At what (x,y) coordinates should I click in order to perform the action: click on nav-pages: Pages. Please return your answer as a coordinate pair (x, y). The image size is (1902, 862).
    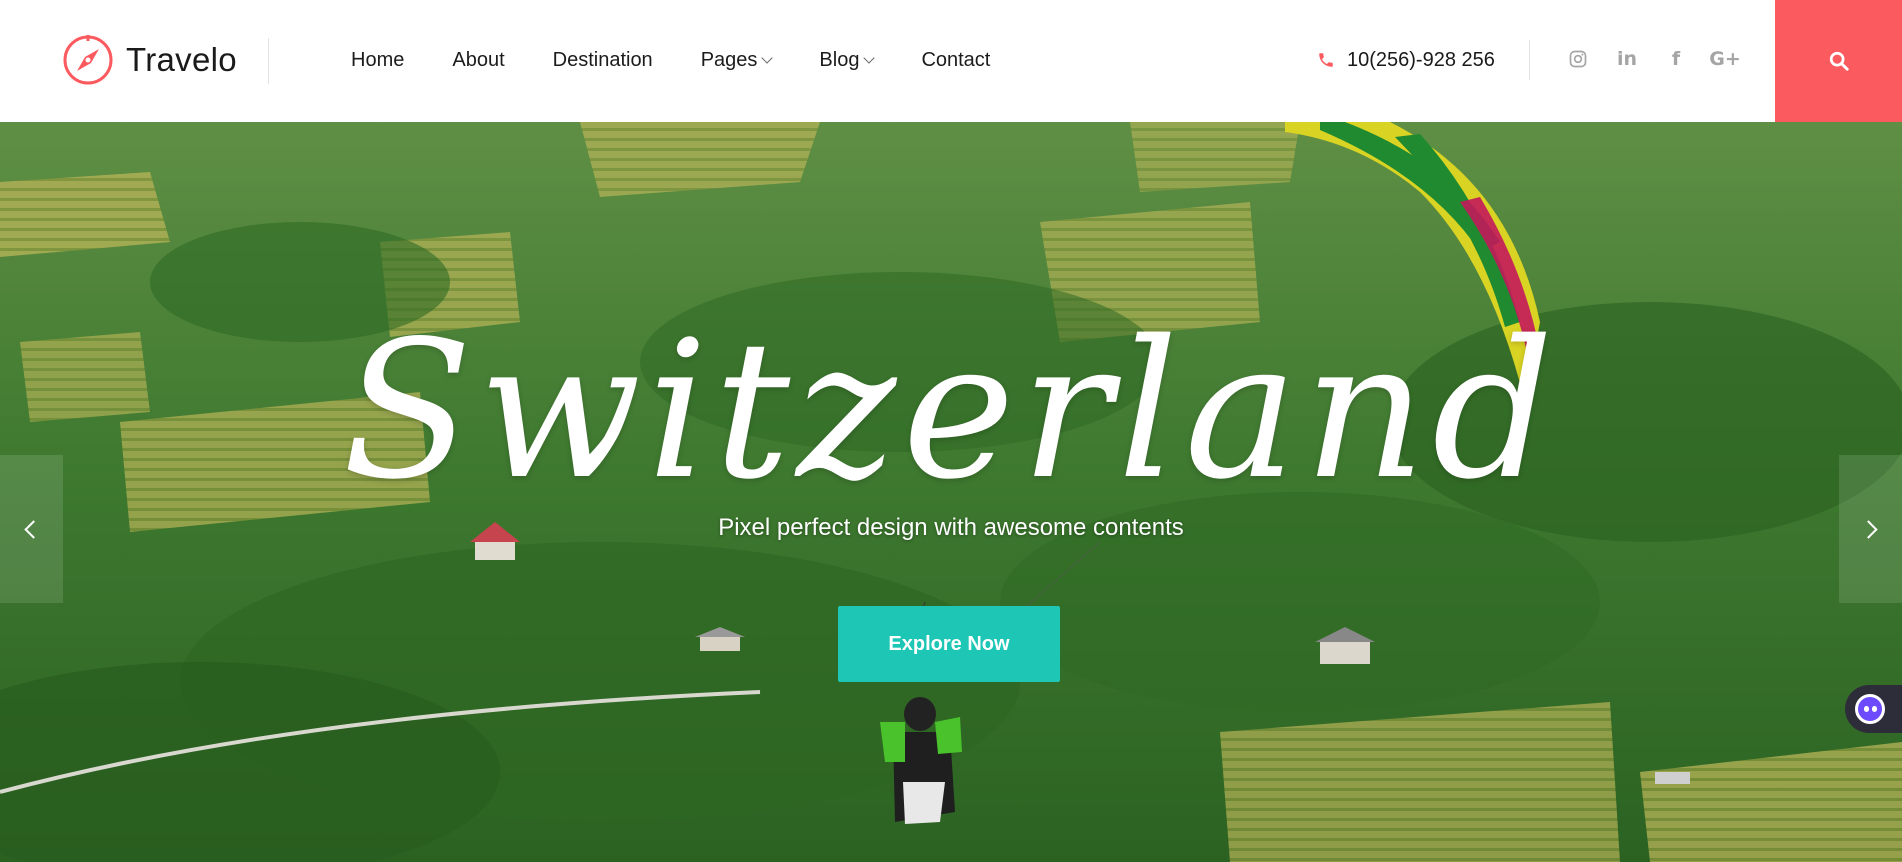
    Looking at the image, I should click on (737, 60).